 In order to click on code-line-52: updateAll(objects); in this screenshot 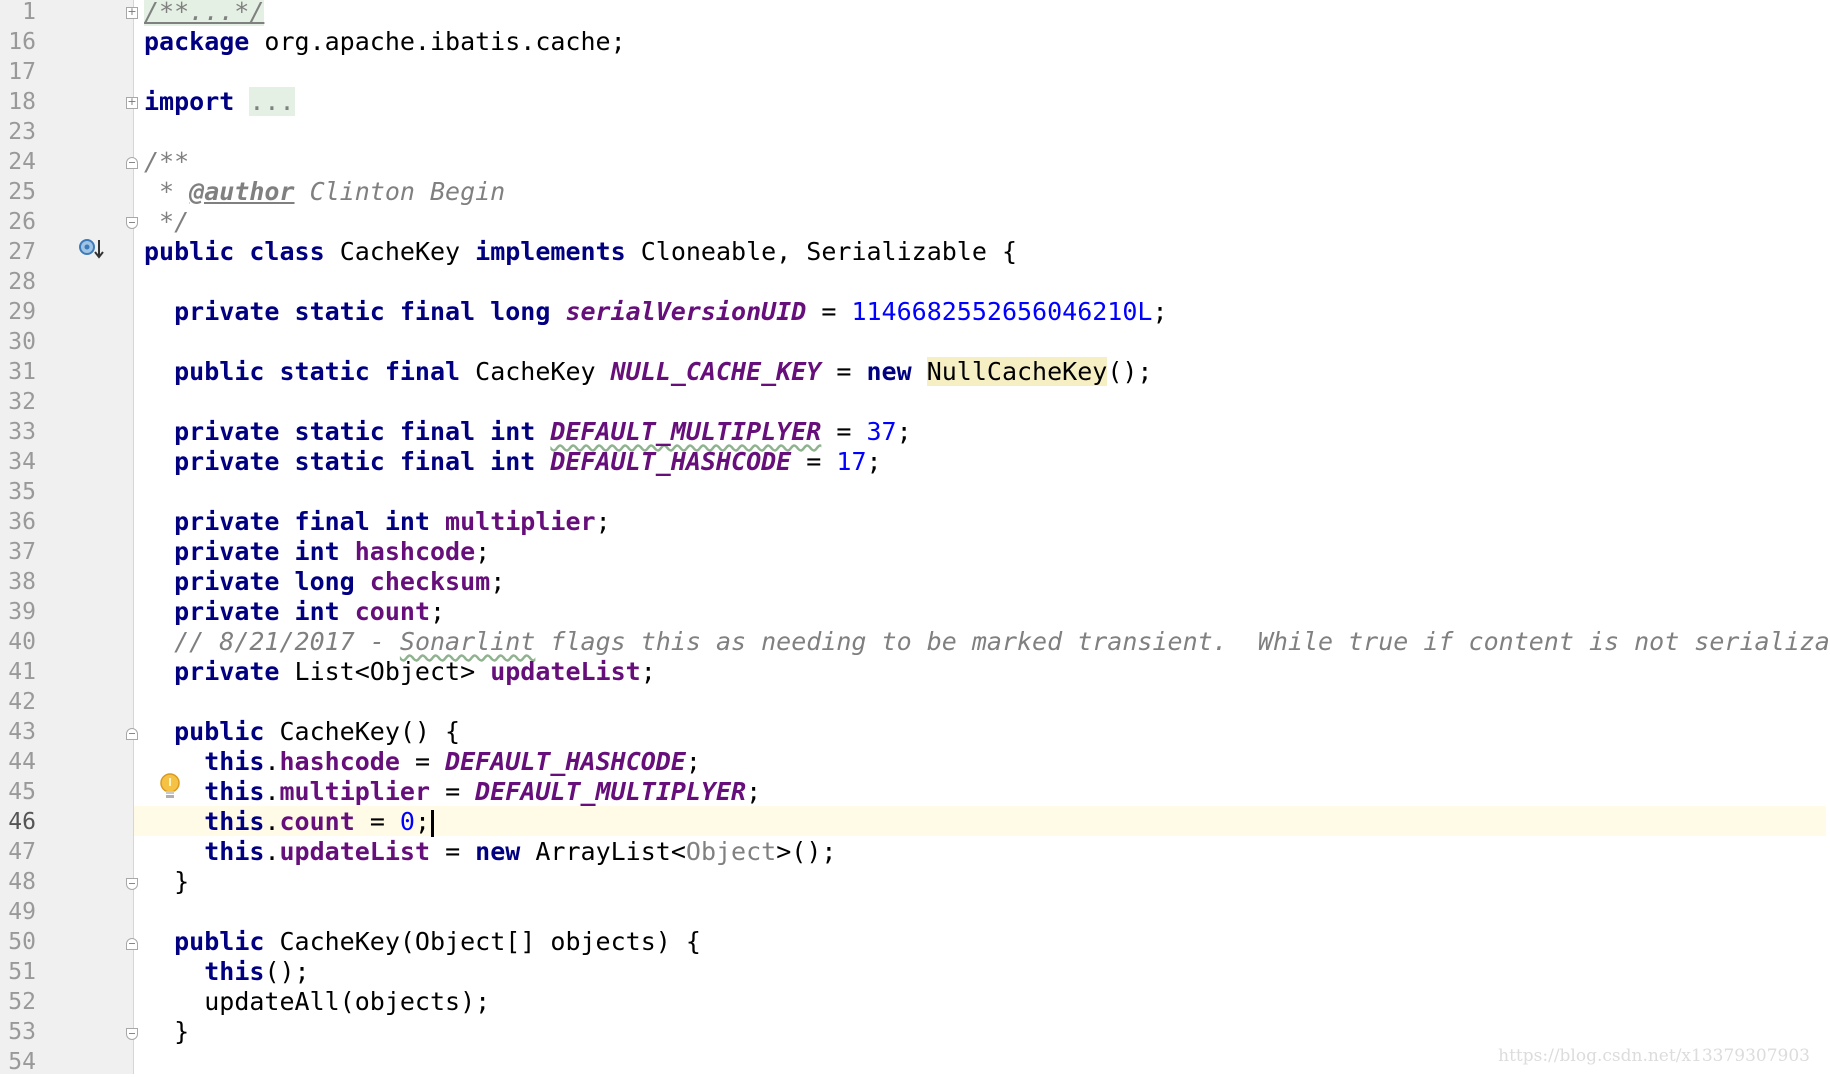, I will do `click(317, 1002)`.